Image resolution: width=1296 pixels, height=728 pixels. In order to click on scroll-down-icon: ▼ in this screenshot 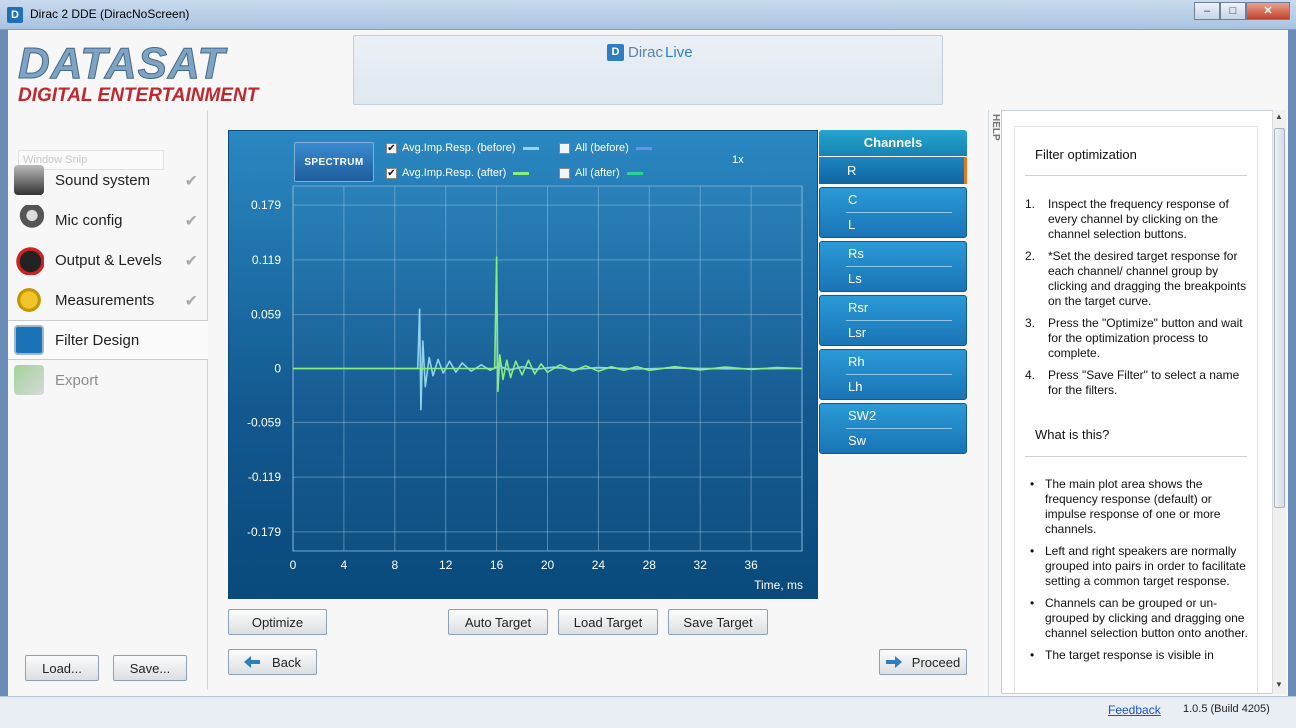, I will do `click(1279, 684)`.